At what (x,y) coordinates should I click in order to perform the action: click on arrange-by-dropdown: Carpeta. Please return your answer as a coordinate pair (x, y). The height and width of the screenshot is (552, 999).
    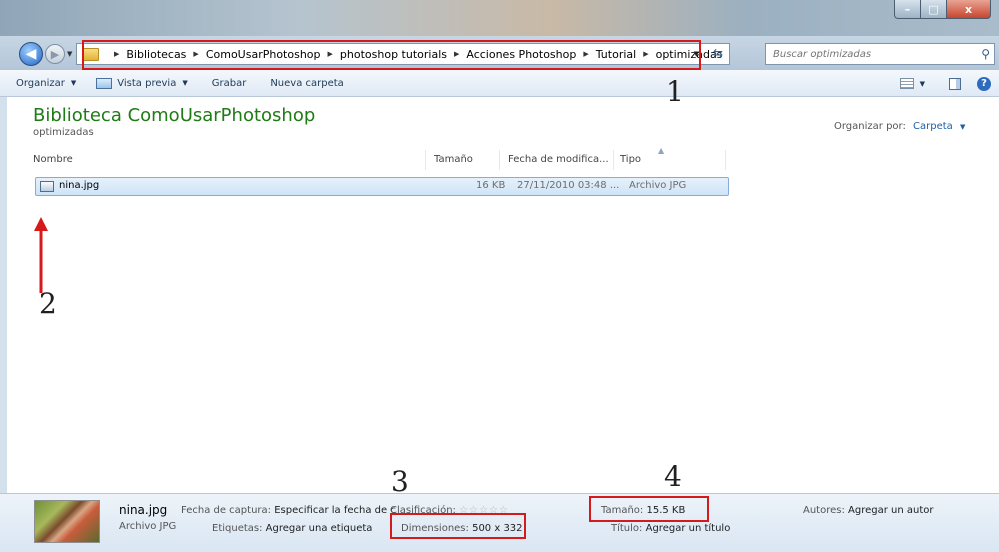
    Looking at the image, I should click on (933, 126).